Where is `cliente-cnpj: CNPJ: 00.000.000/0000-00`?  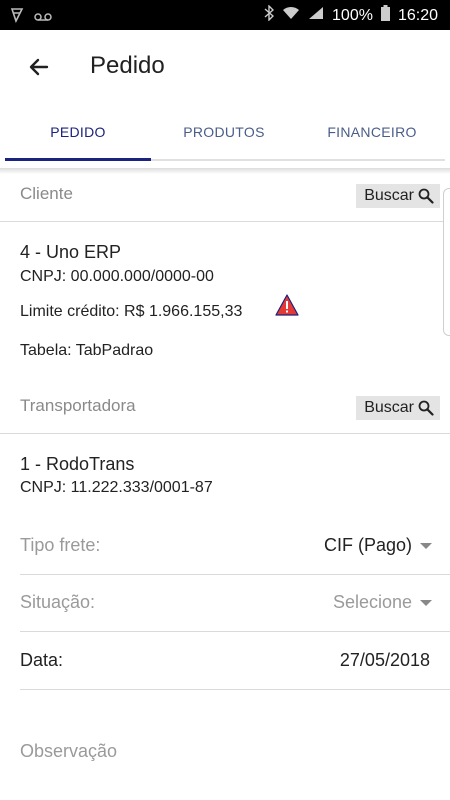 cliente-cnpj: CNPJ: 00.000.000/0000-00 is located at coordinates (117, 276).